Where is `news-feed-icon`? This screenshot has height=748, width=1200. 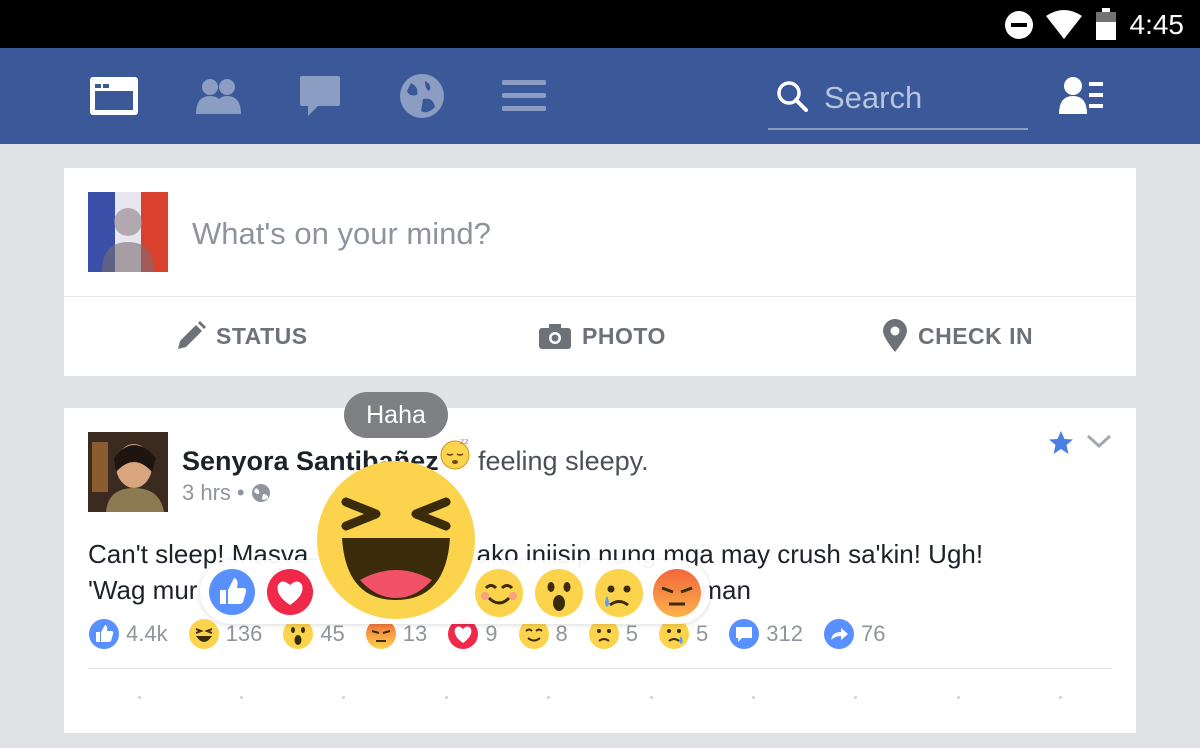 news-feed-icon is located at coordinates (114, 96).